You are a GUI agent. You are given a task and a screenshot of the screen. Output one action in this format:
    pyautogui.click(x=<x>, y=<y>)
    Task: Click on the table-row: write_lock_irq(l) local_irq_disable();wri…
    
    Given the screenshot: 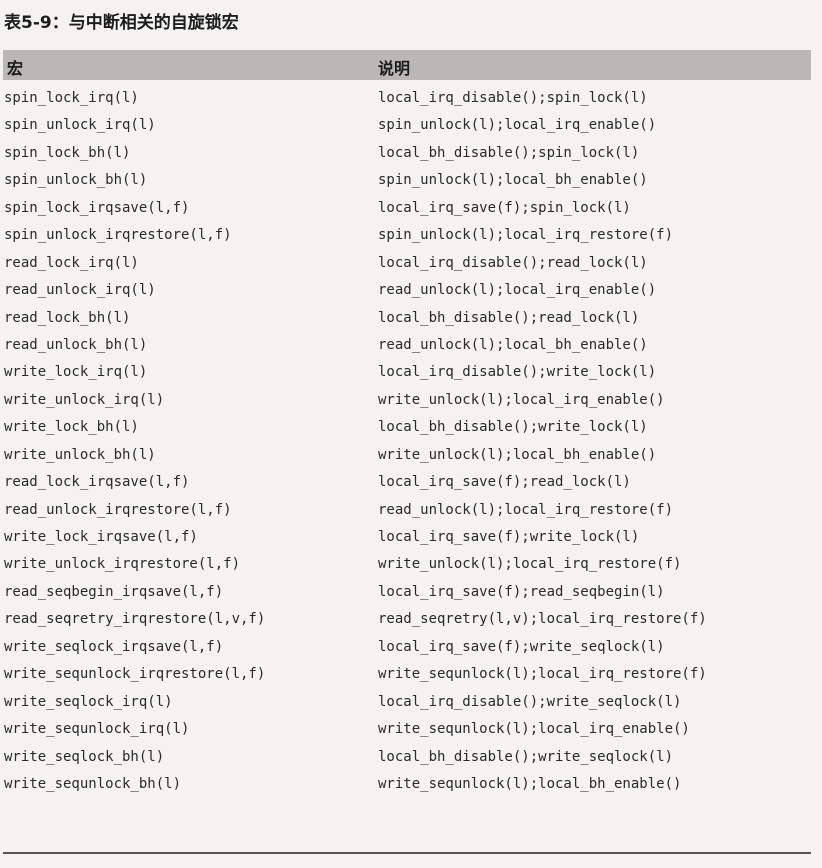 What is the action you would take?
    pyautogui.click(x=409, y=373)
    